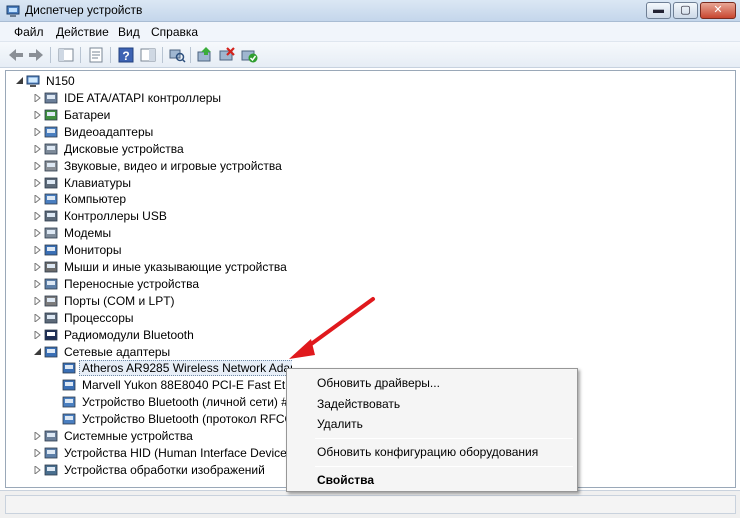 The width and height of the screenshot is (740, 518). Describe the element at coordinates (51, 233) in the screenshot. I see `modem-icon` at that location.